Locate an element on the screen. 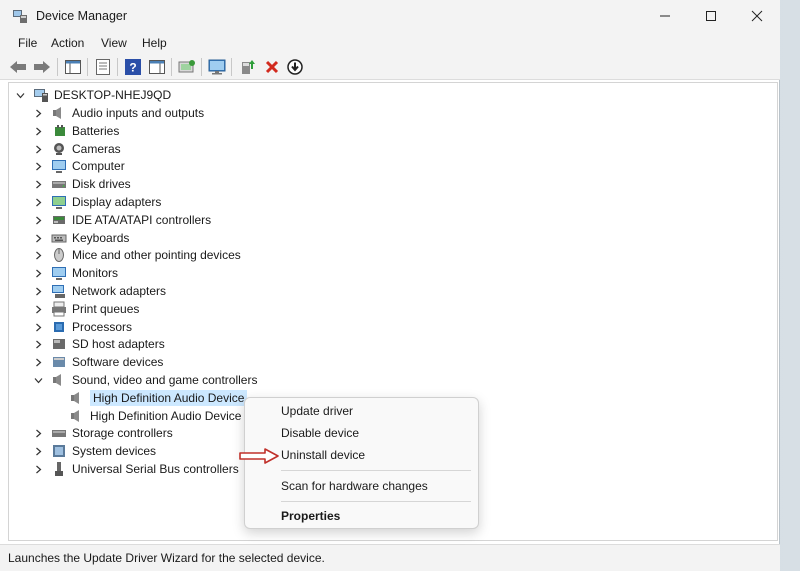 This screenshot has width=800, height=571. maximize-icon is located at coordinates (711, 16).